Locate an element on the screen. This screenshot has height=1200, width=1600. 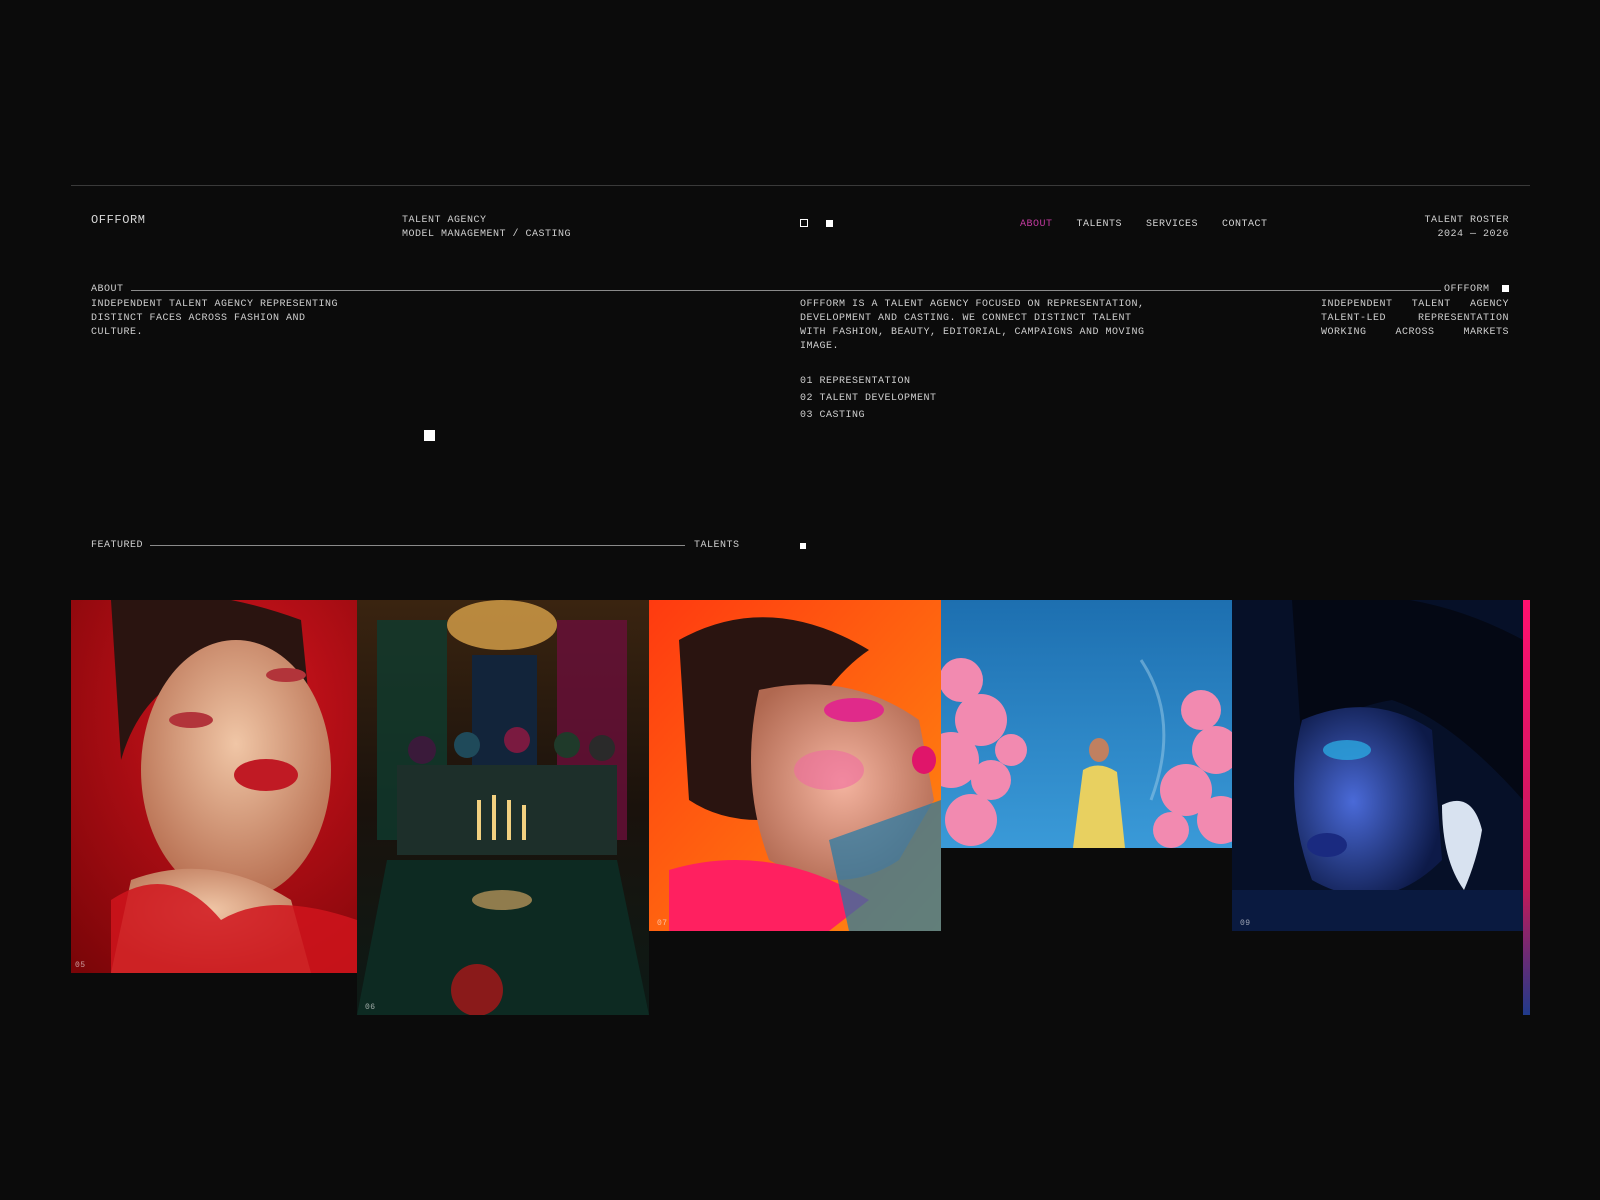
nav-services: SERVICES is located at coordinates (1172, 224).